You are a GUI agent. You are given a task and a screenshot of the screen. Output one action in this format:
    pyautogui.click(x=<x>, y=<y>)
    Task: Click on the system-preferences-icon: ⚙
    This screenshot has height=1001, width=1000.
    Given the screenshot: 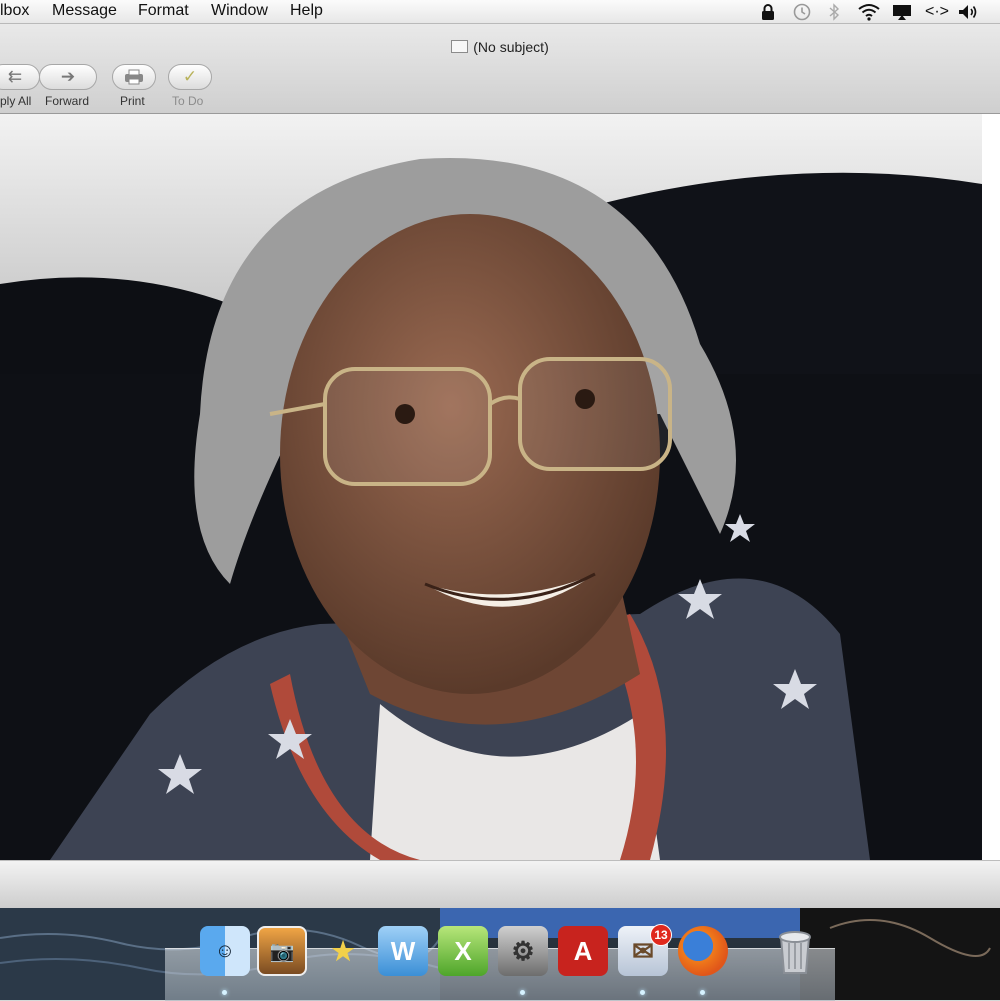 What is the action you would take?
    pyautogui.click(x=523, y=951)
    